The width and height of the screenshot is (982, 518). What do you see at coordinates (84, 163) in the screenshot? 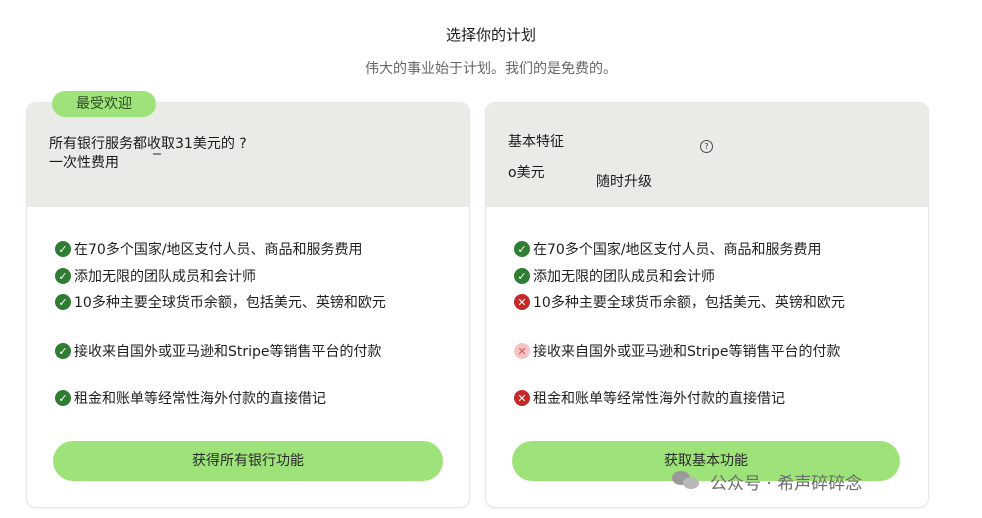
I see `price-line-2: 一次性费用` at bounding box center [84, 163].